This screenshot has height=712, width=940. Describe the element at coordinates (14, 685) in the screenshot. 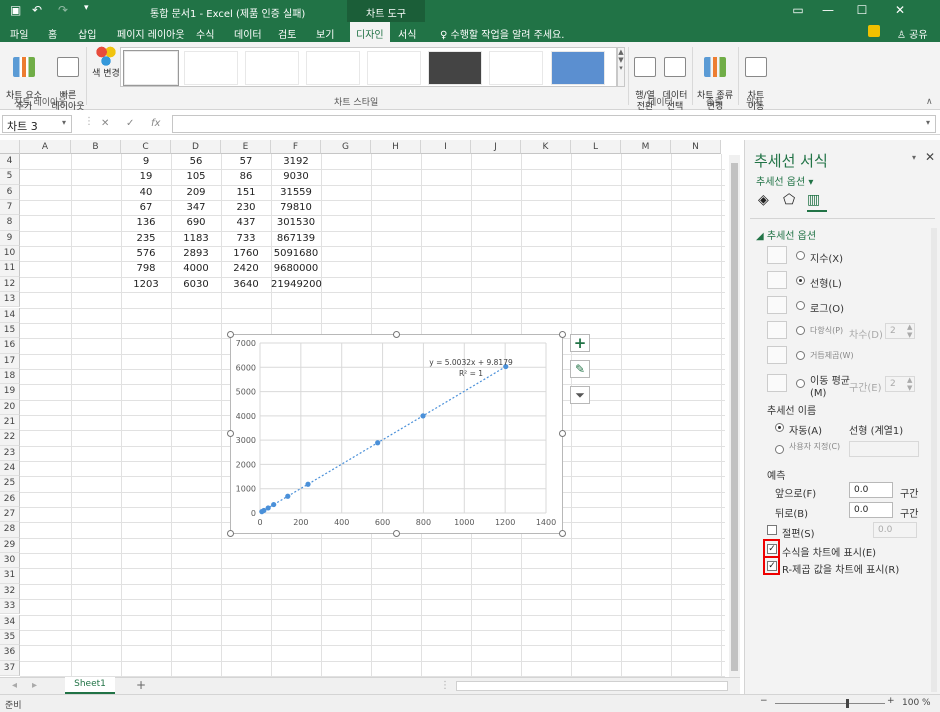

I see `prev-sheet-icon: ◂` at that location.